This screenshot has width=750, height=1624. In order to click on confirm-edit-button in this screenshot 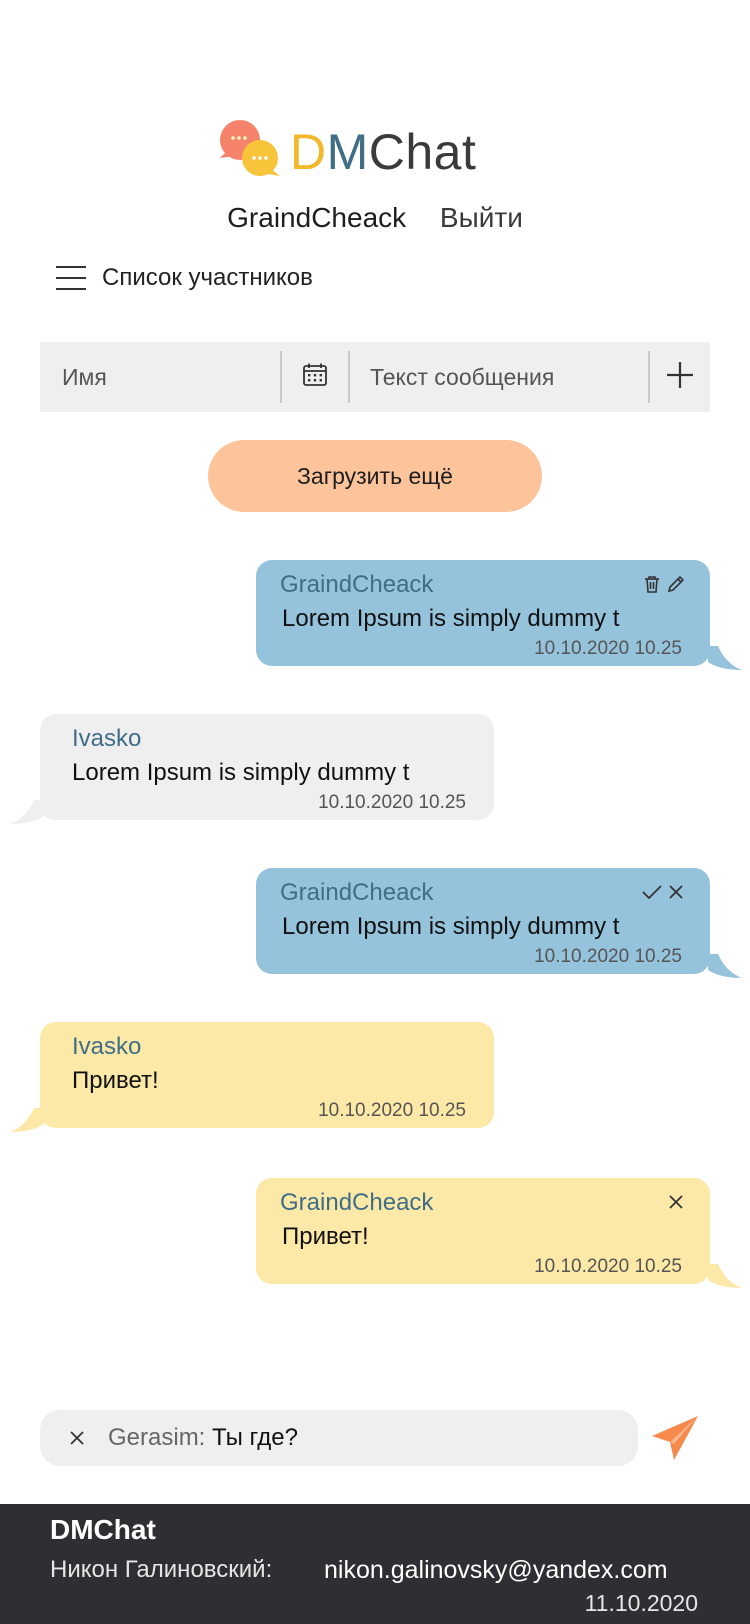, I will do `click(652, 892)`.